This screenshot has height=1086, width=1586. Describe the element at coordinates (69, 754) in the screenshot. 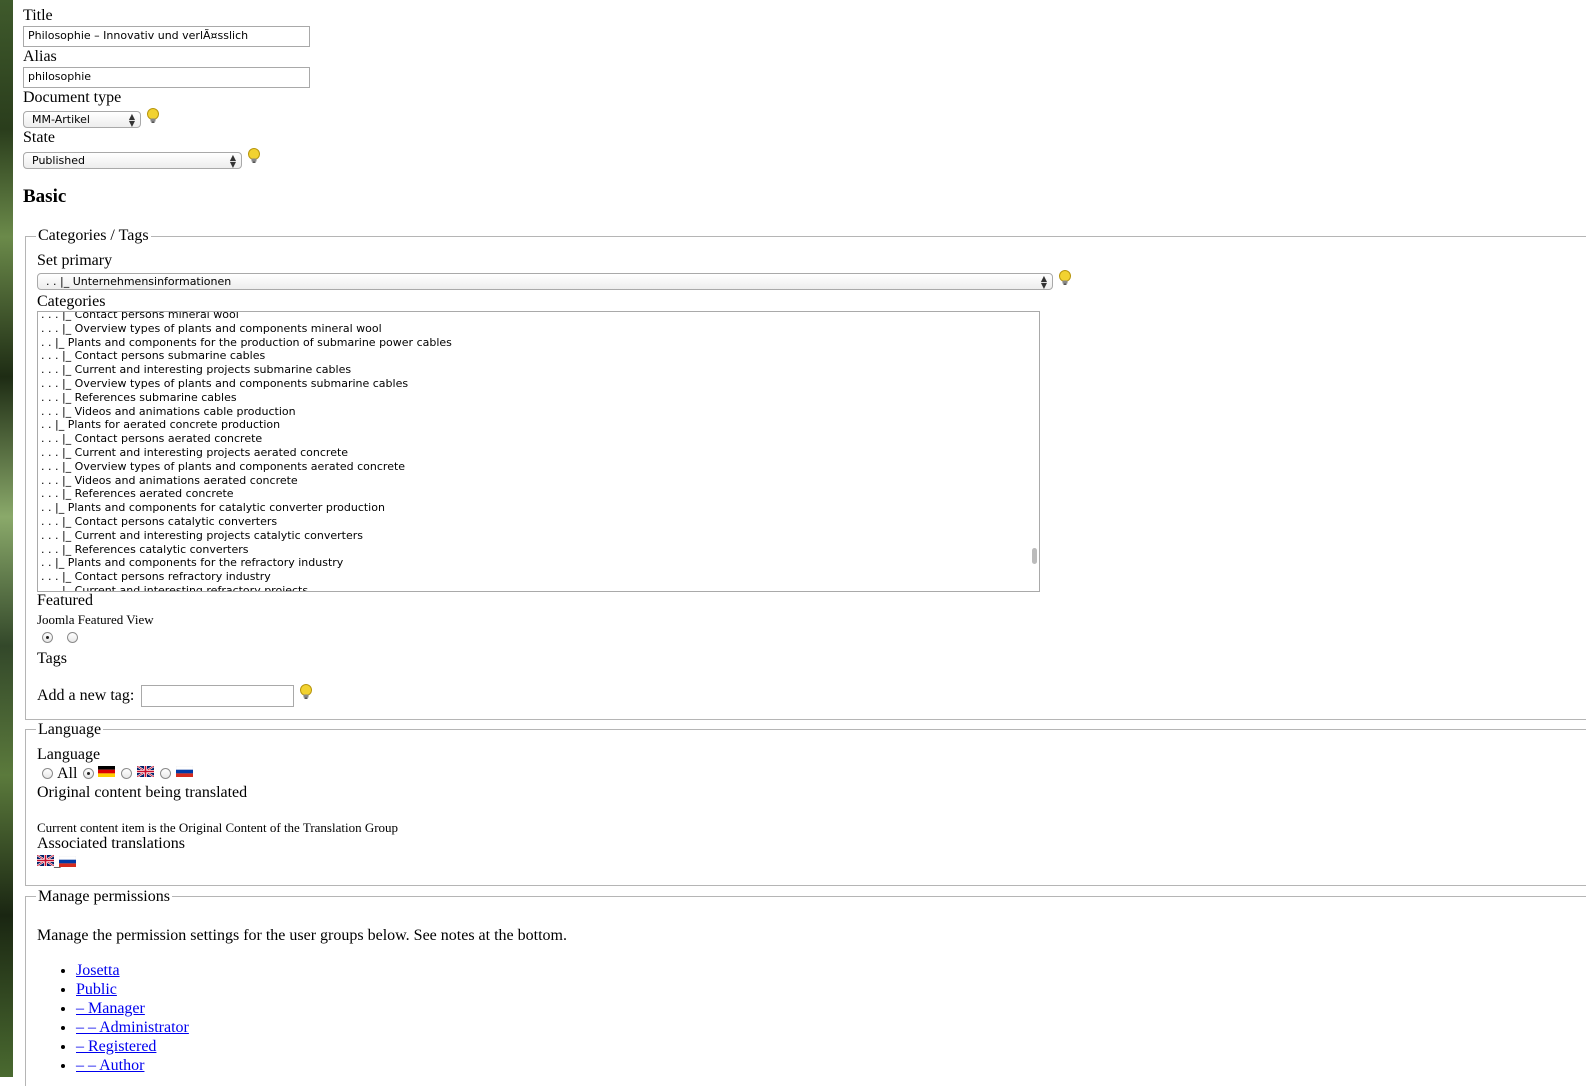

I see `language-label: Language` at that location.